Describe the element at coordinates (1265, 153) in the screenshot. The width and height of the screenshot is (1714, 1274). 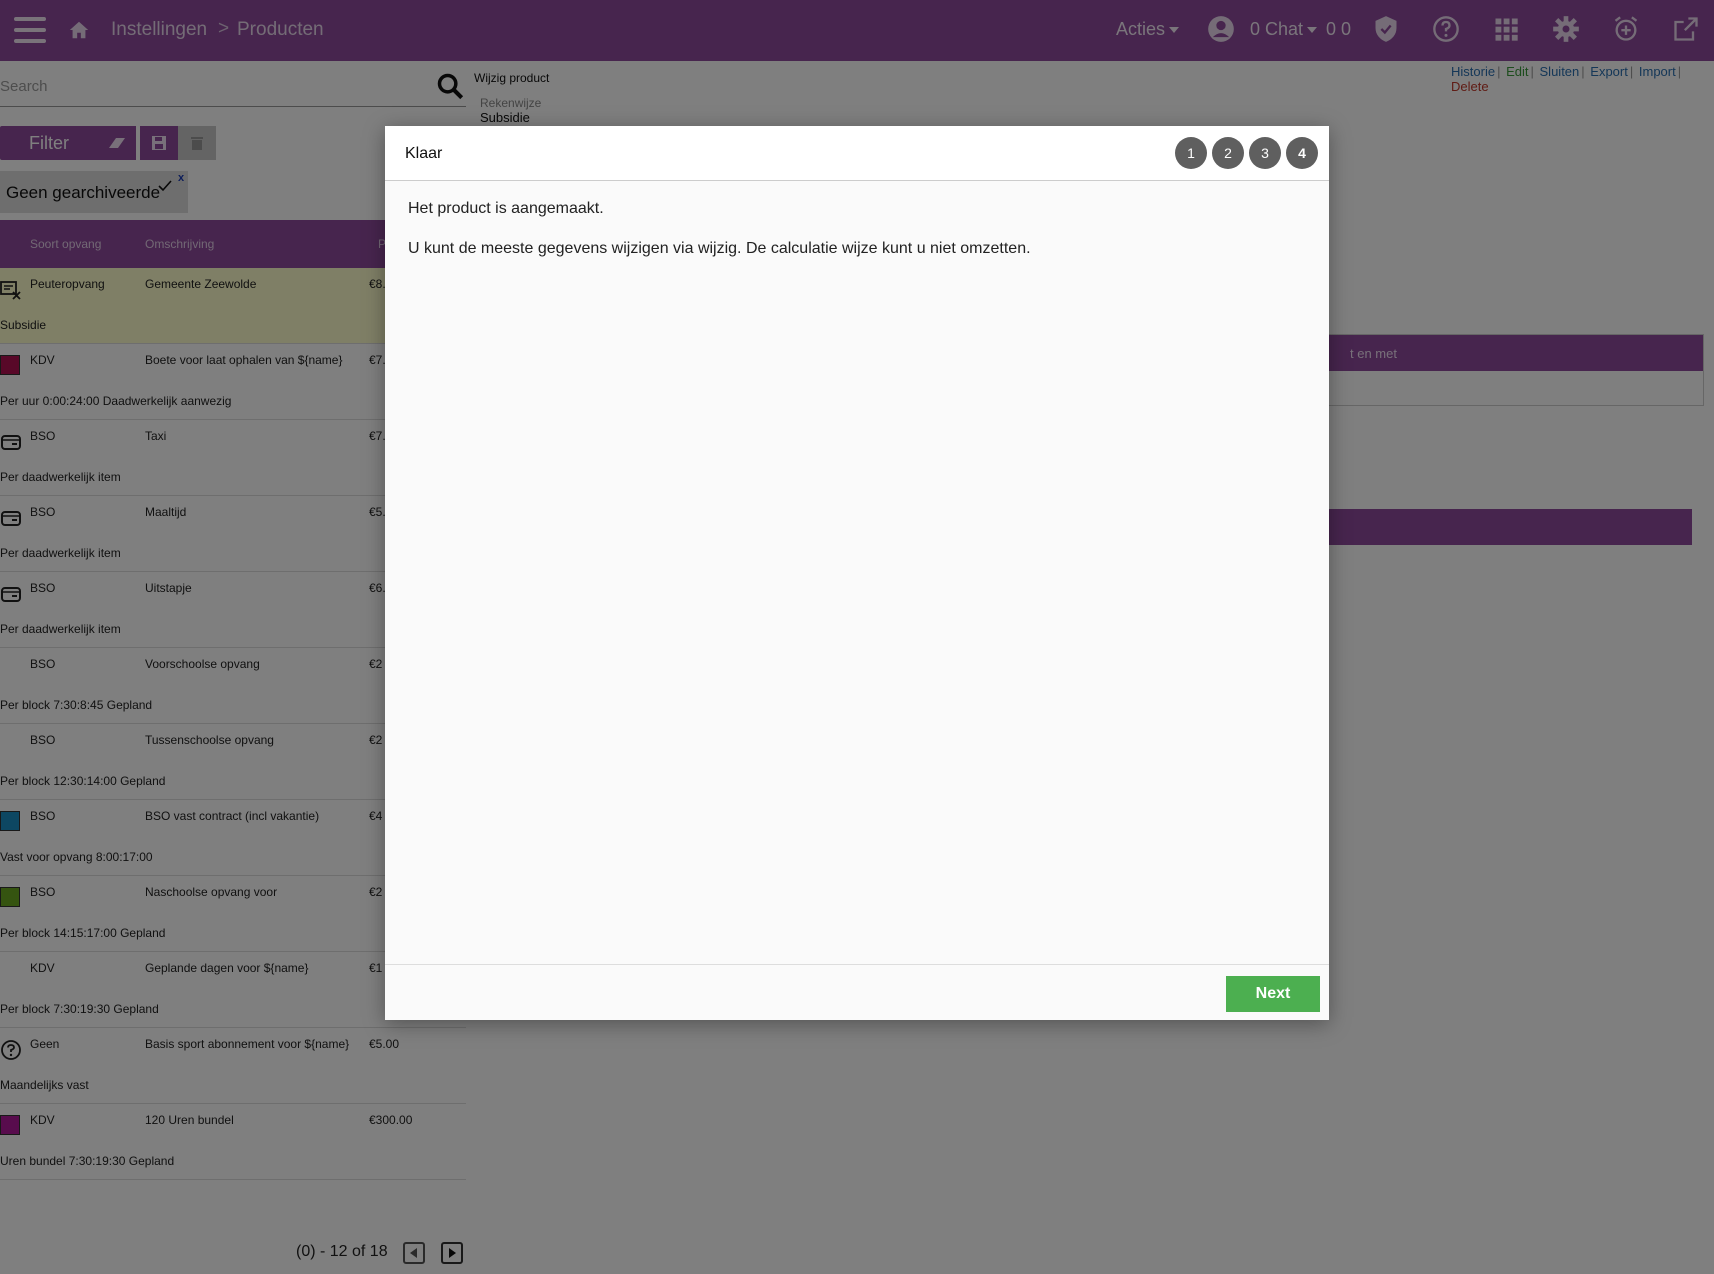
I see `step-3: 3` at that location.